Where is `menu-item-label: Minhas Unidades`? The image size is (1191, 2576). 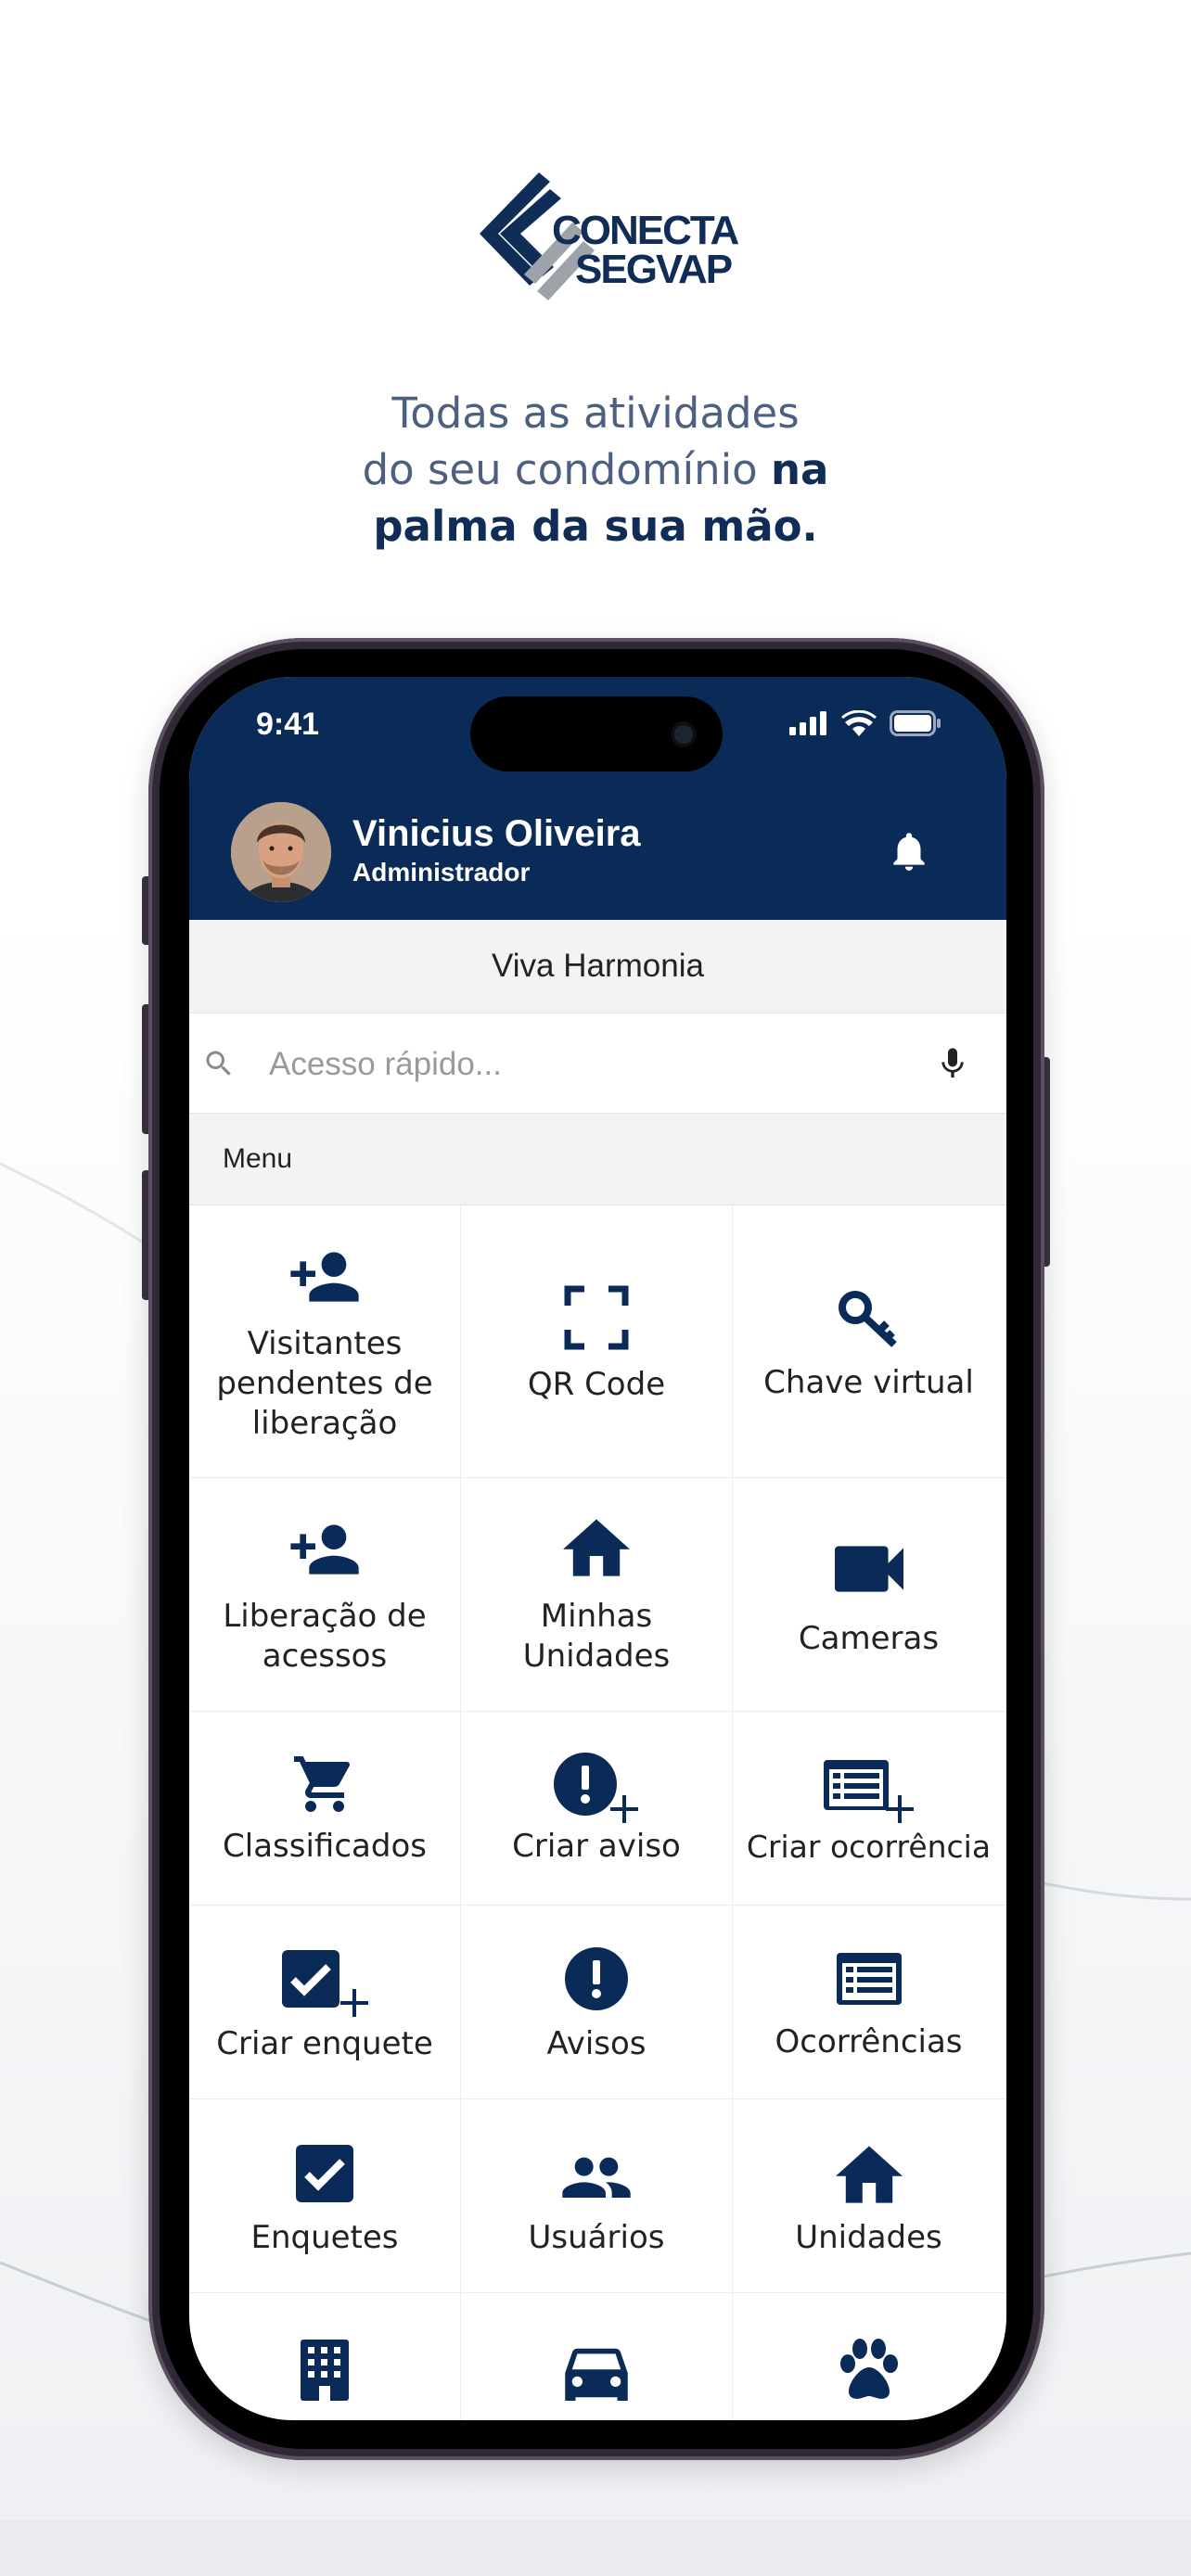
menu-item-label: Minhas Unidades is located at coordinates (597, 1637).